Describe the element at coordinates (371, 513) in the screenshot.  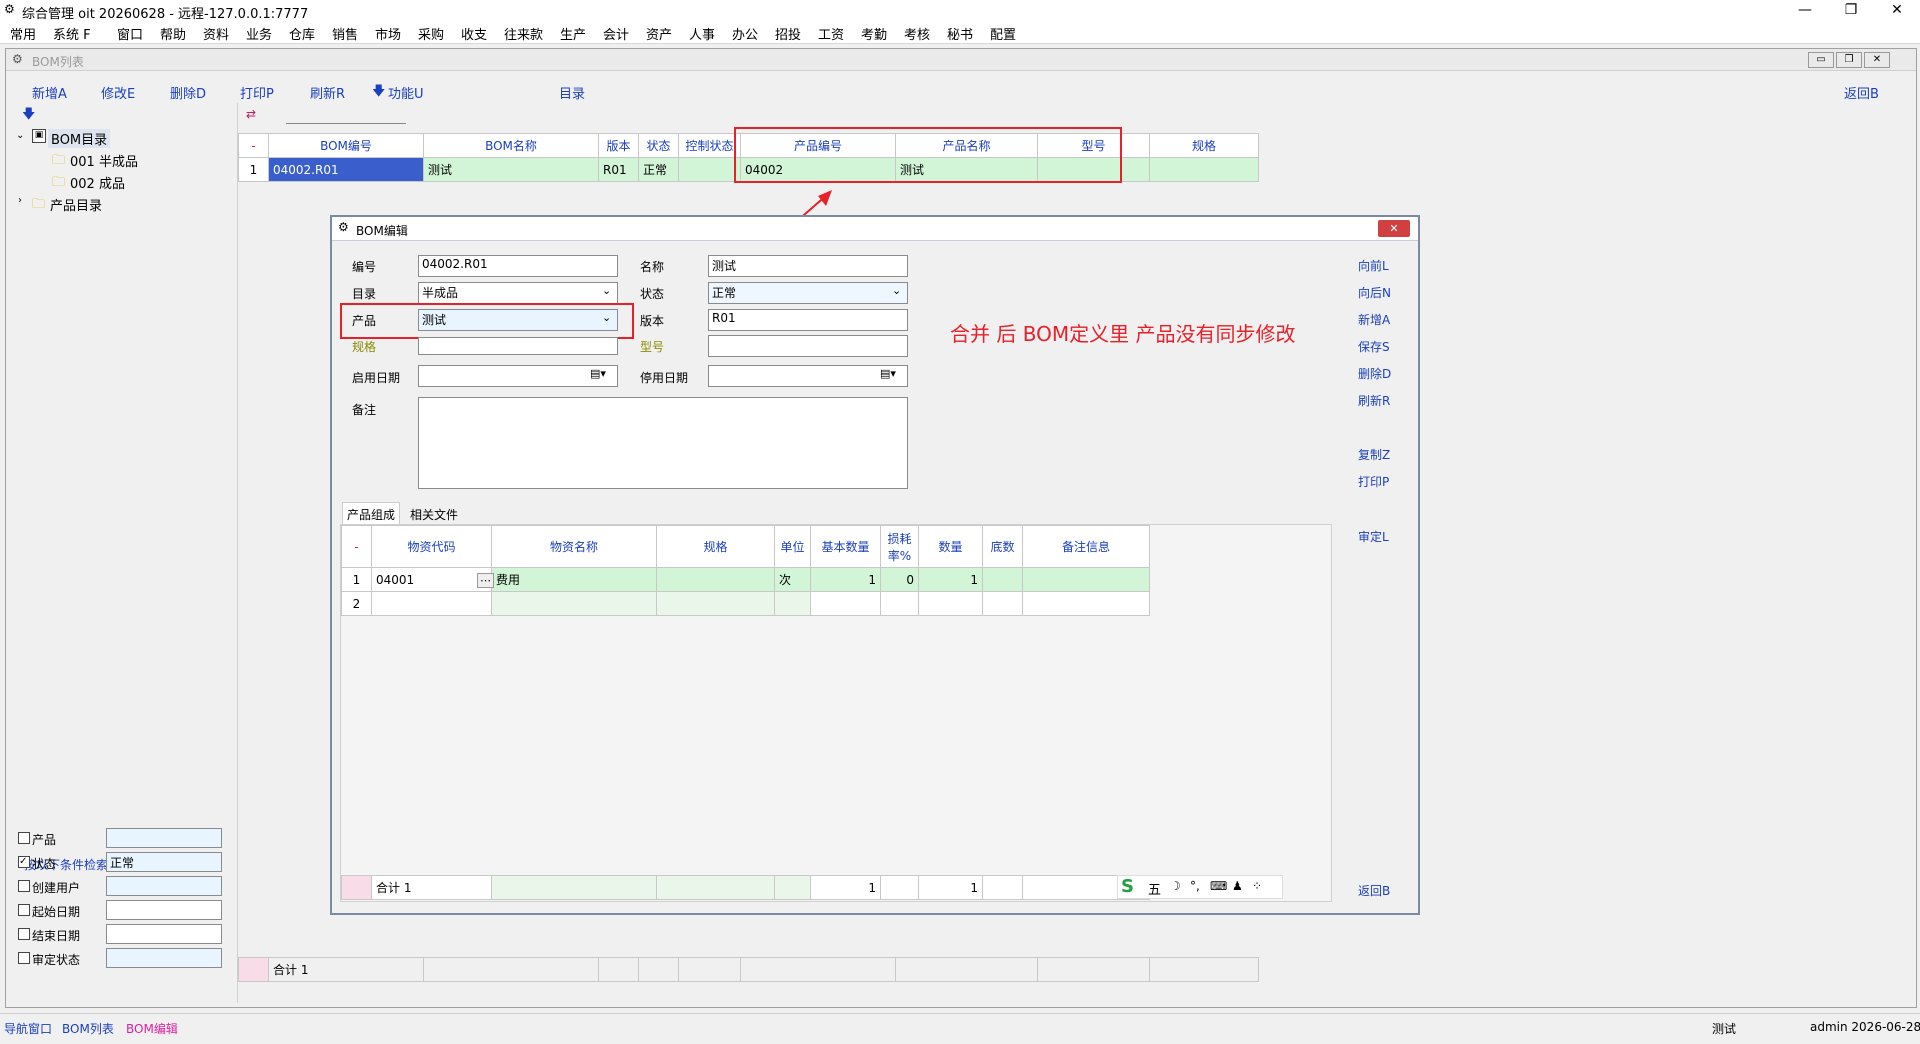
I see `tab-product-composition: 产品组成` at that location.